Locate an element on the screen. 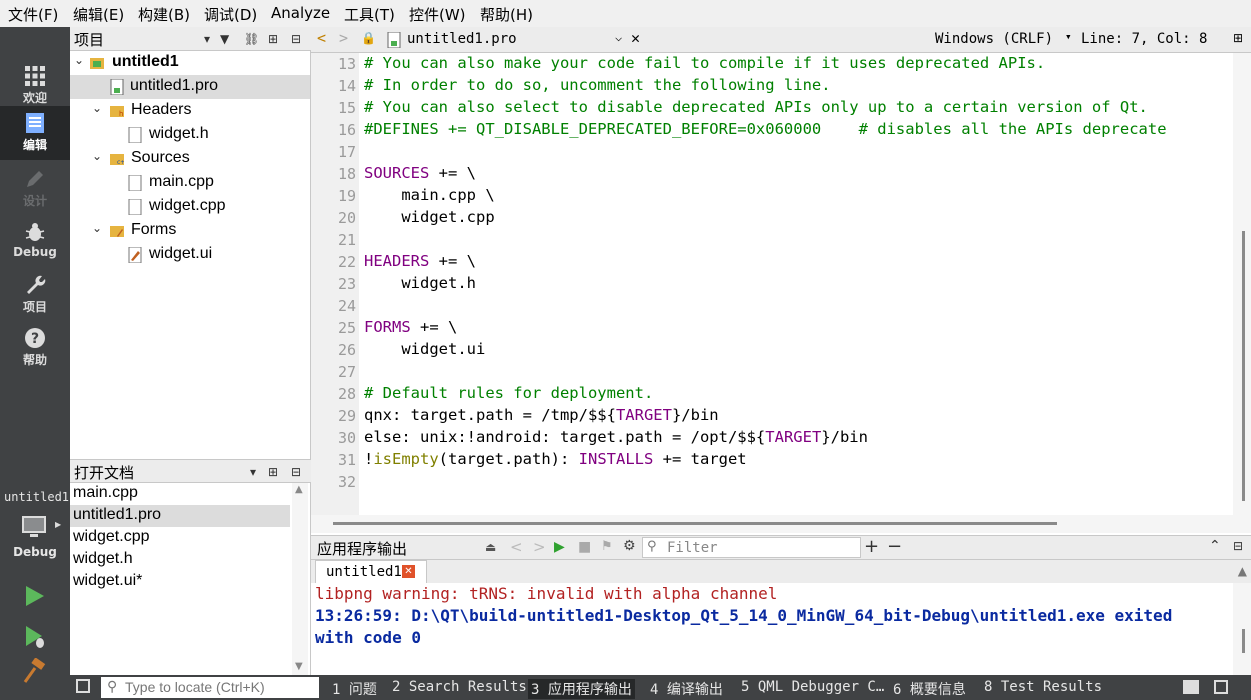 The height and width of the screenshot is (700, 1251). run-button is located at coordinates (35, 596).